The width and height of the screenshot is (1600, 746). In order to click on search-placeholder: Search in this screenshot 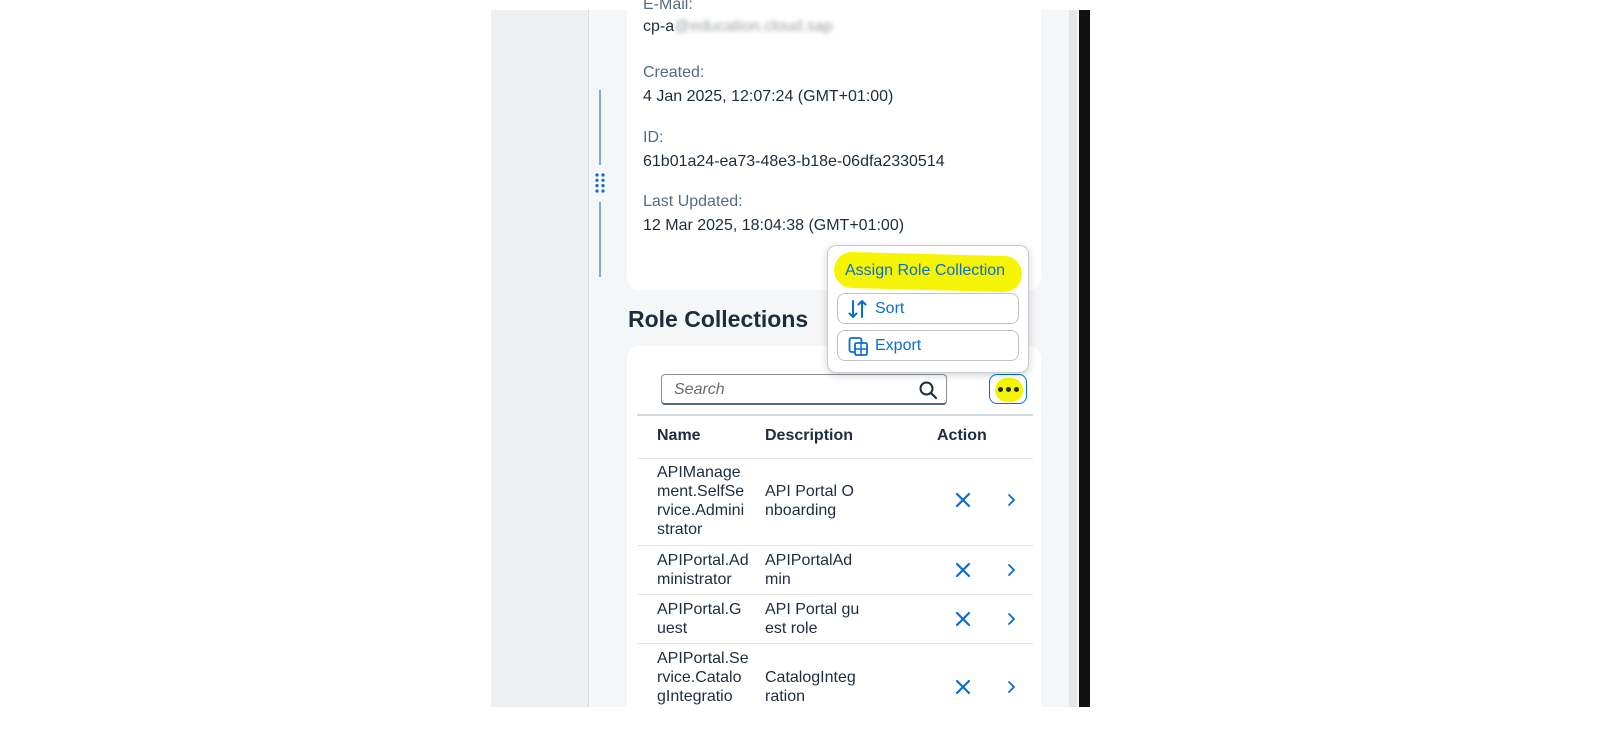, I will do `click(699, 389)`.